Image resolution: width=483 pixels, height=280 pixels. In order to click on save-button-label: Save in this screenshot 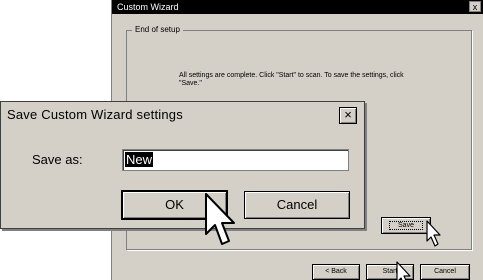, I will do `click(406, 225)`.